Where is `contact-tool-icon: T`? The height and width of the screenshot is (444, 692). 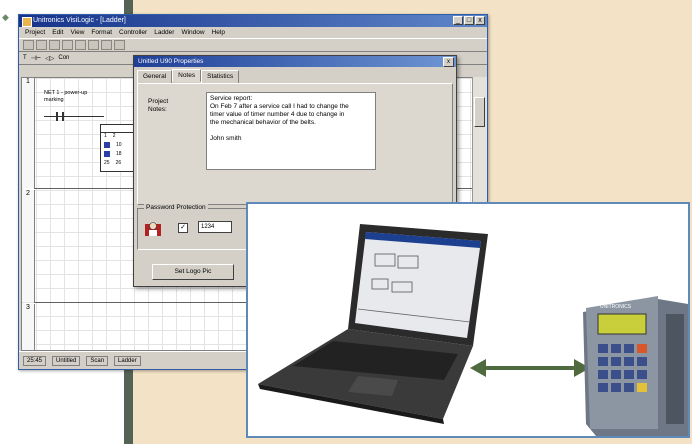 contact-tool-icon: T is located at coordinates (25, 58).